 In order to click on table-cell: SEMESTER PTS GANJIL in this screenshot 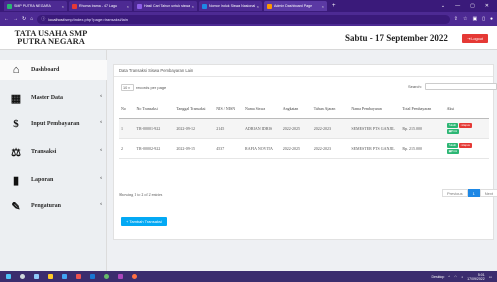, I will do `click(375, 128)`.